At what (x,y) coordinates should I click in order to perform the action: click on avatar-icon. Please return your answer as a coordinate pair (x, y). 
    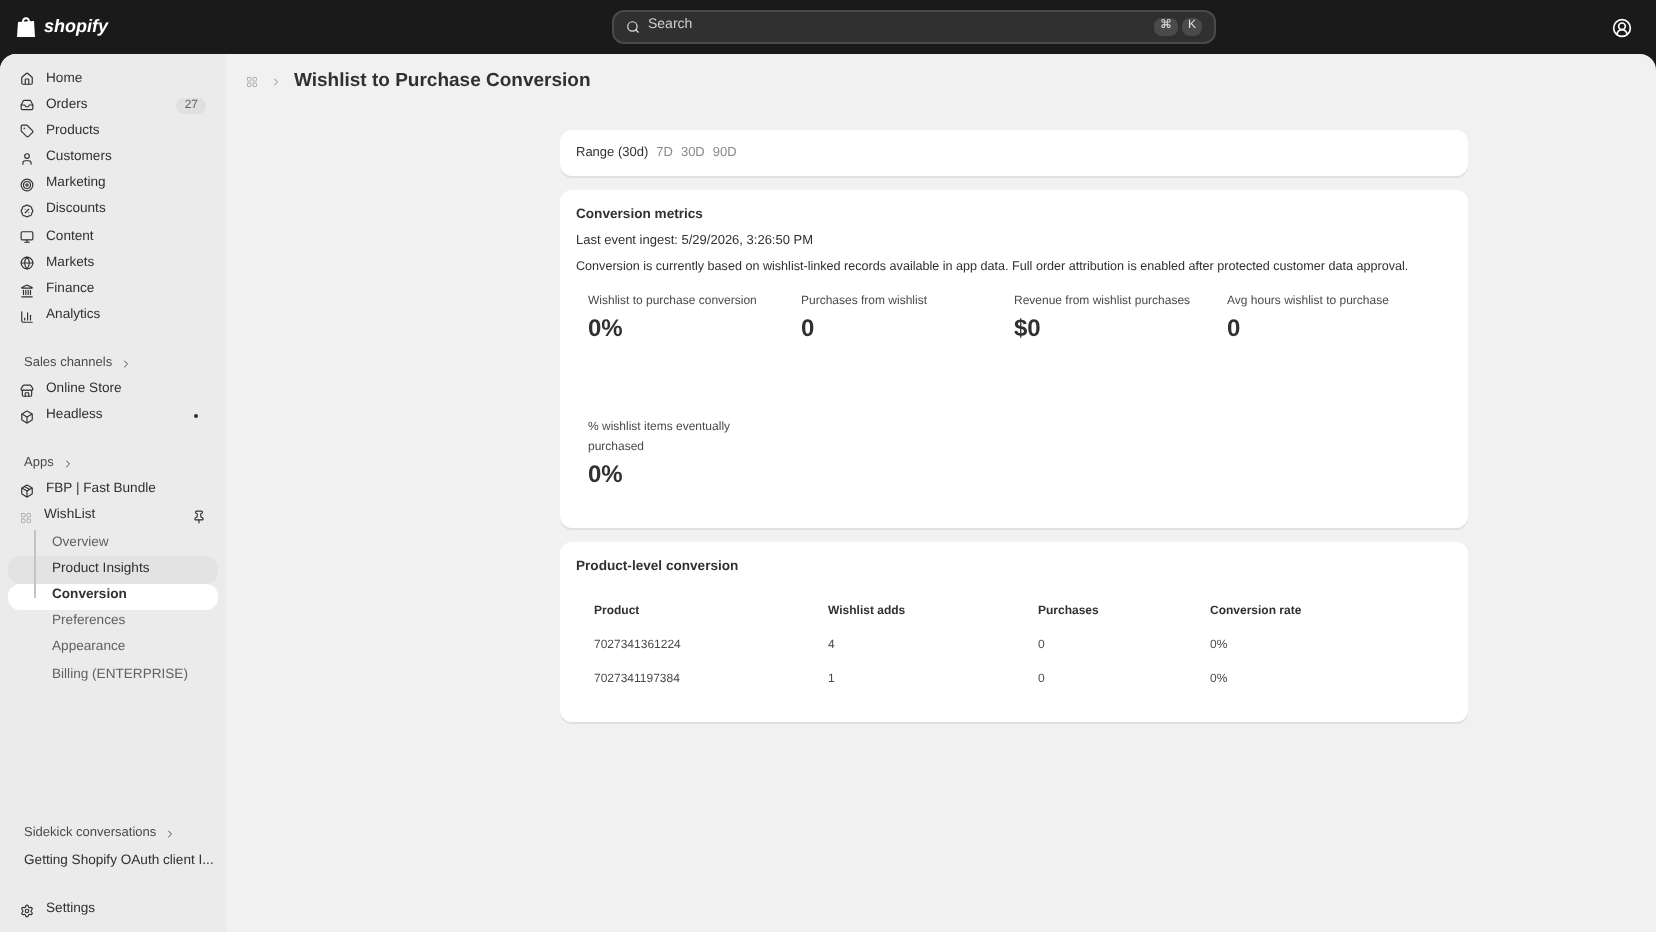
    Looking at the image, I should click on (1622, 27).